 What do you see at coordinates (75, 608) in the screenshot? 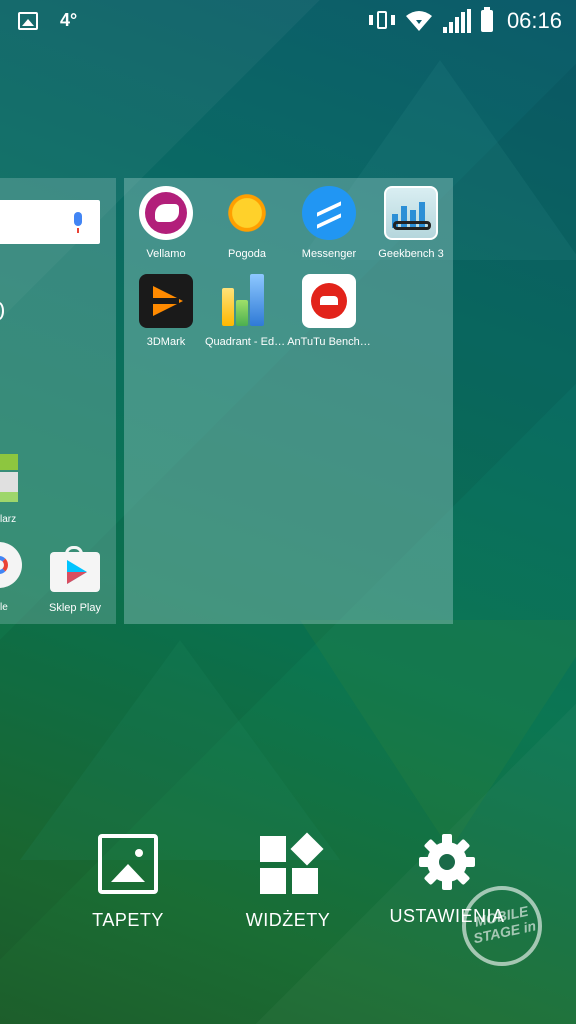
I see `play-store-label: Sklep Play` at bounding box center [75, 608].